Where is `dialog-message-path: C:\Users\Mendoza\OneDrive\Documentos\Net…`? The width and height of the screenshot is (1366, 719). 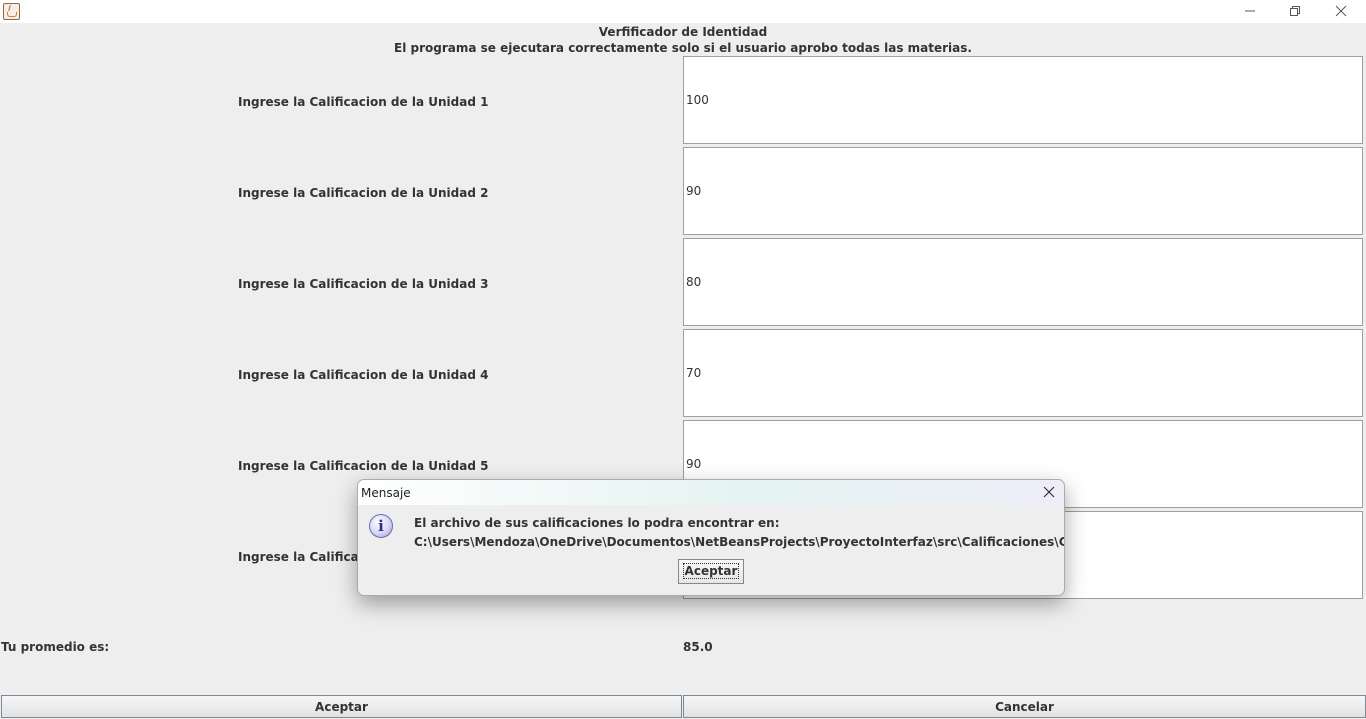 dialog-message-path: C:\Users\Mendoza\OneDrive\Documentos\Net… is located at coordinates (739, 542).